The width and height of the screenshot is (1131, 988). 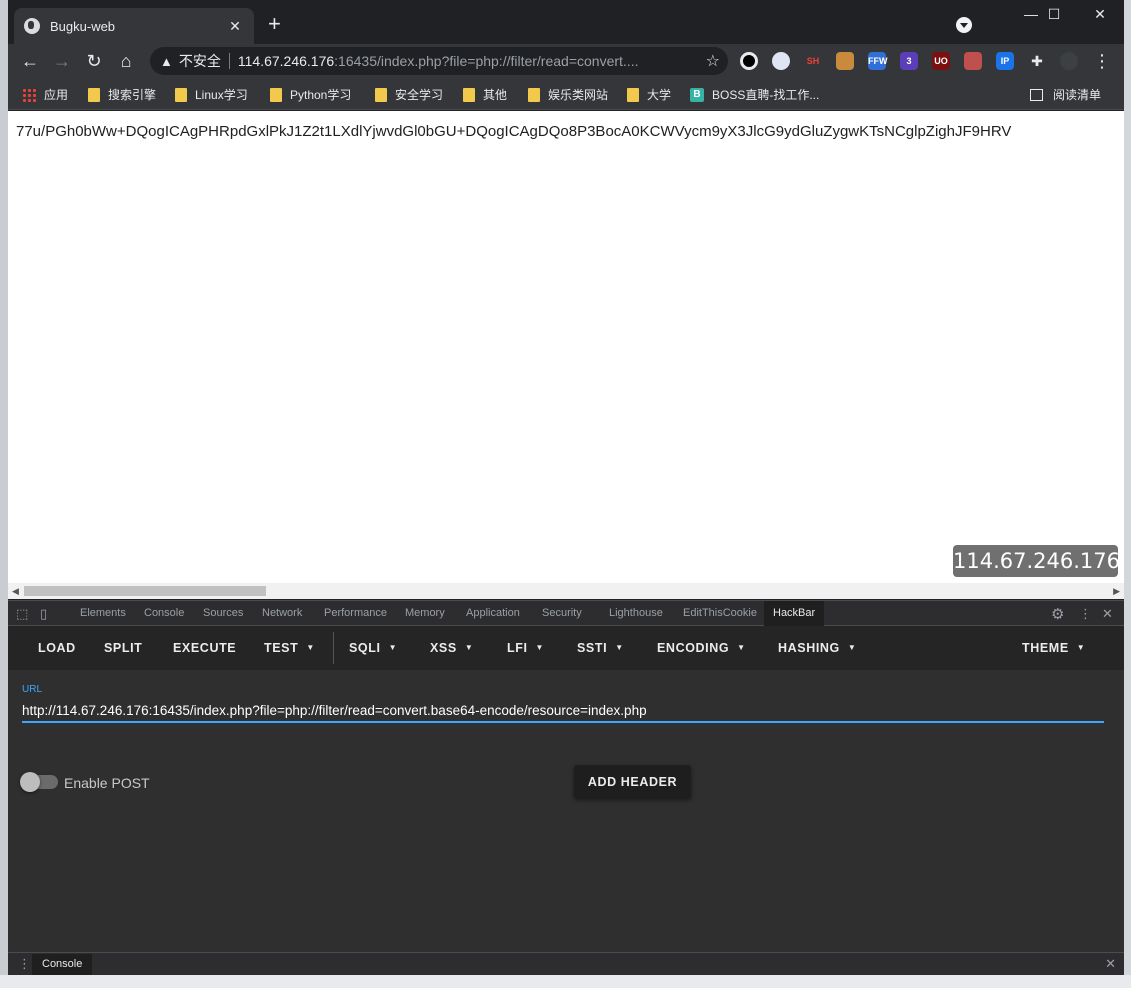 What do you see at coordinates (636, 613) in the screenshot?
I see `devtools-tab-lighthouse: Lighthouse` at bounding box center [636, 613].